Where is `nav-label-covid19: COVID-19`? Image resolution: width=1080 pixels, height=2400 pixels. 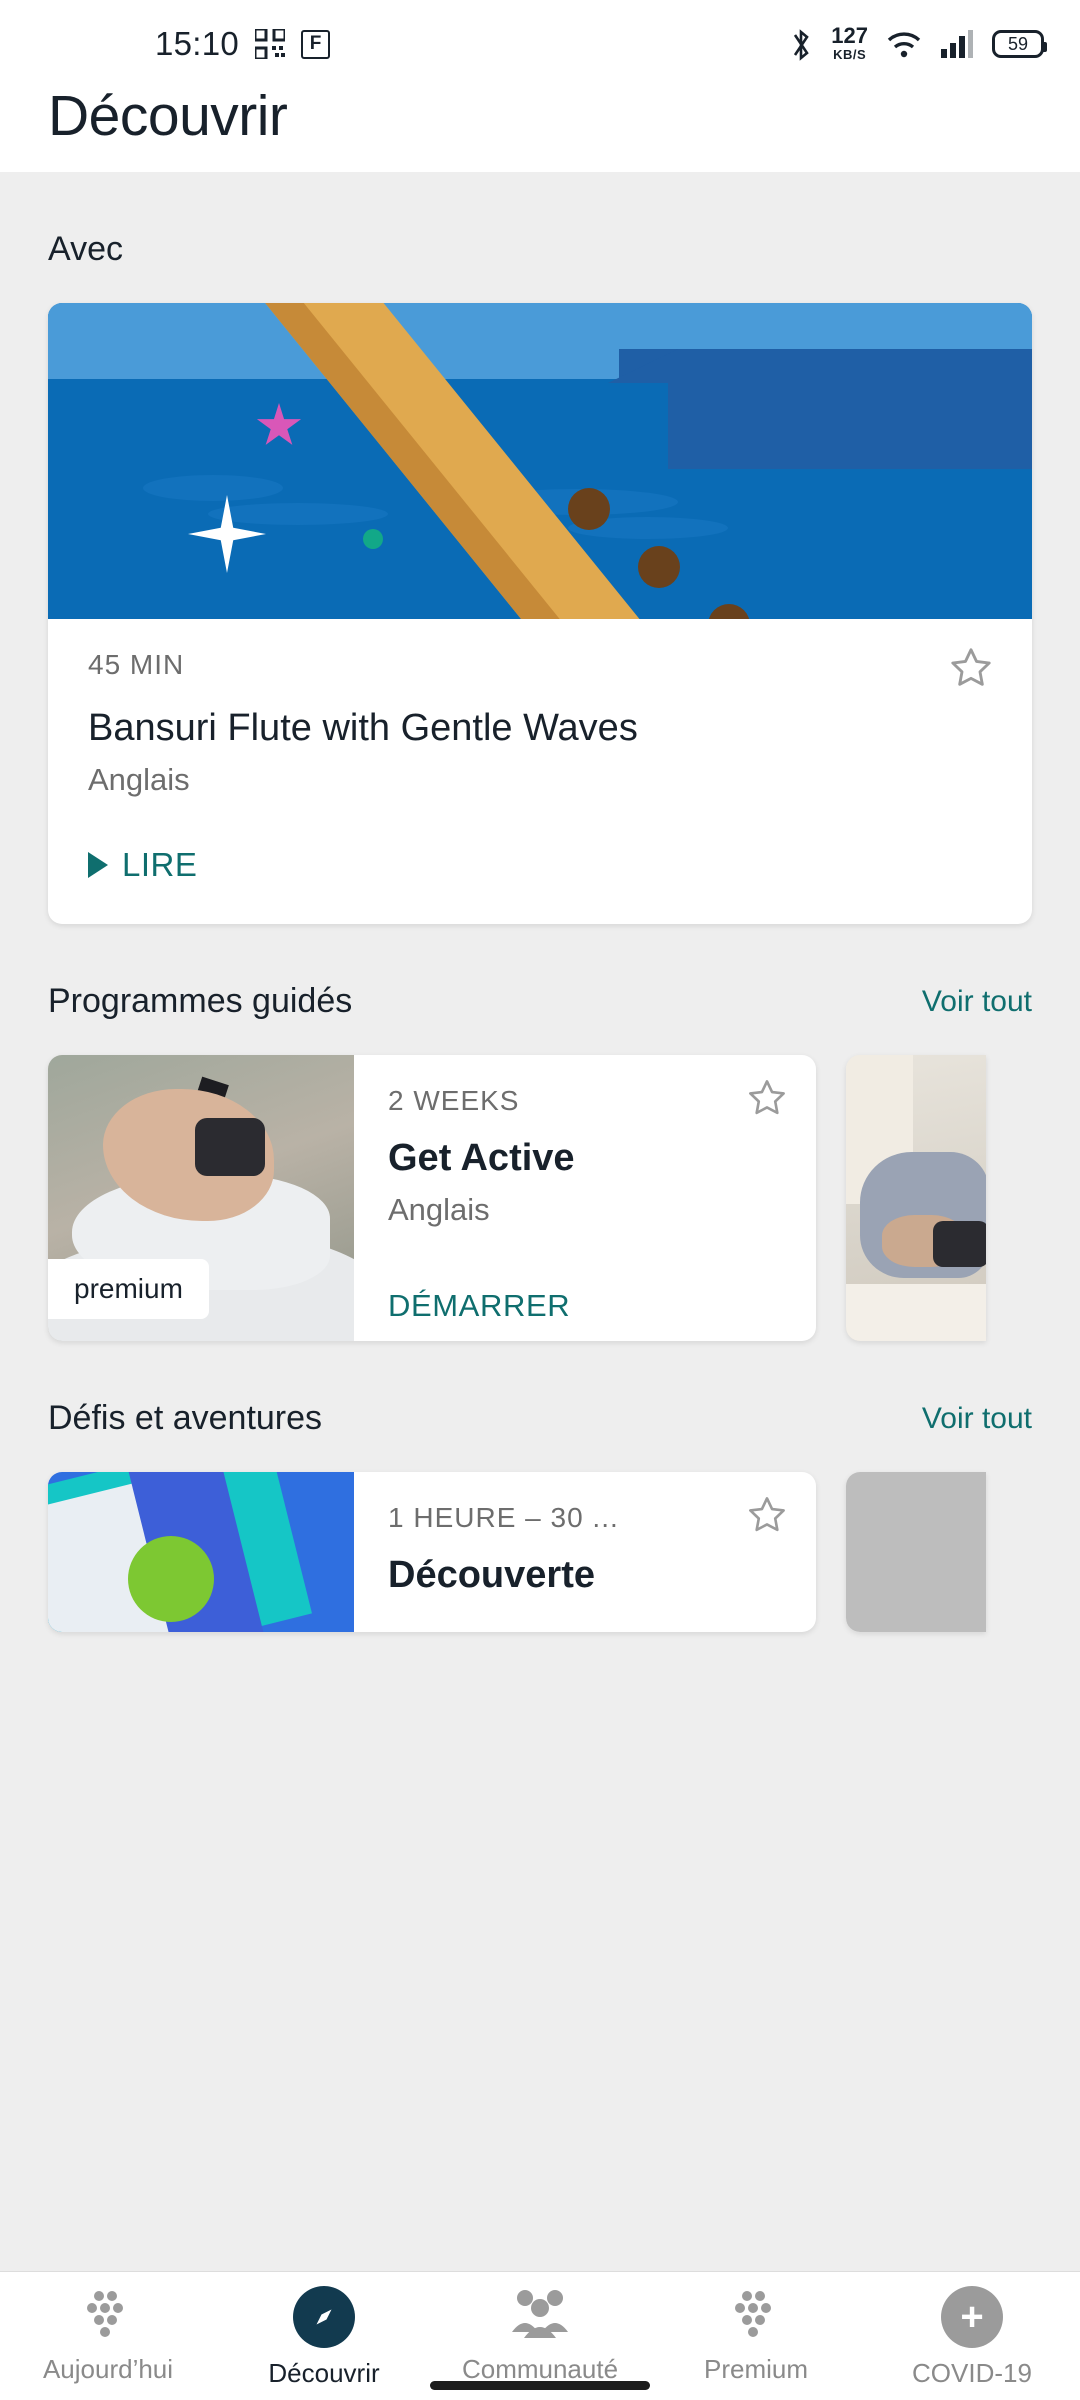
nav-label-covid19: COVID-19 is located at coordinates (972, 2373).